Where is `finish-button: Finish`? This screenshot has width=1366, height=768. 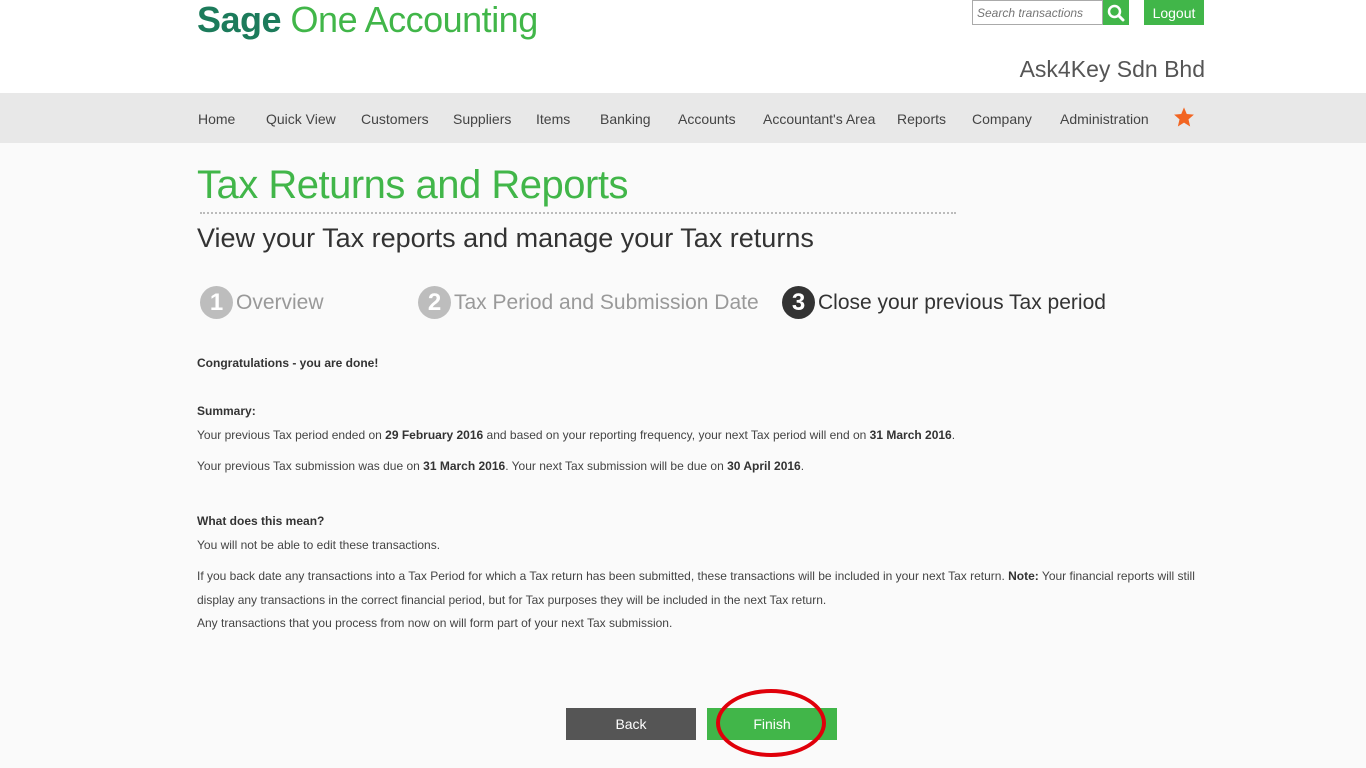
finish-button: Finish is located at coordinates (772, 724).